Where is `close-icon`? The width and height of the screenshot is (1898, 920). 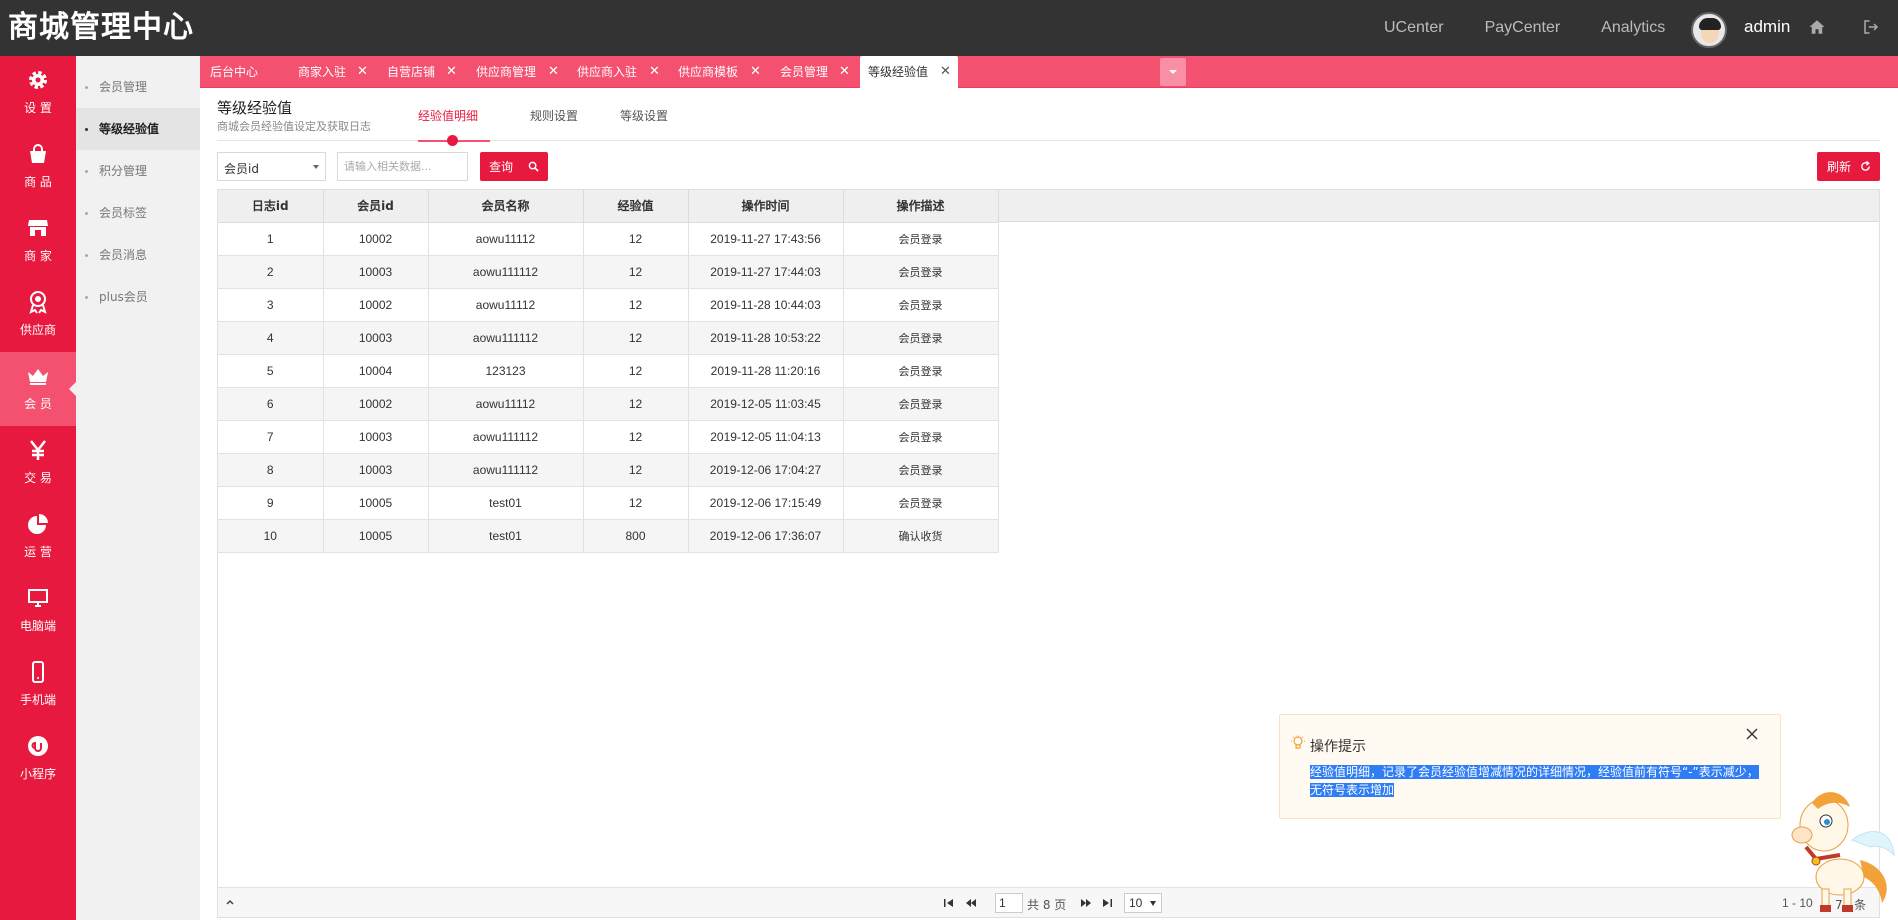
close-icon is located at coordinates (1752, 734).